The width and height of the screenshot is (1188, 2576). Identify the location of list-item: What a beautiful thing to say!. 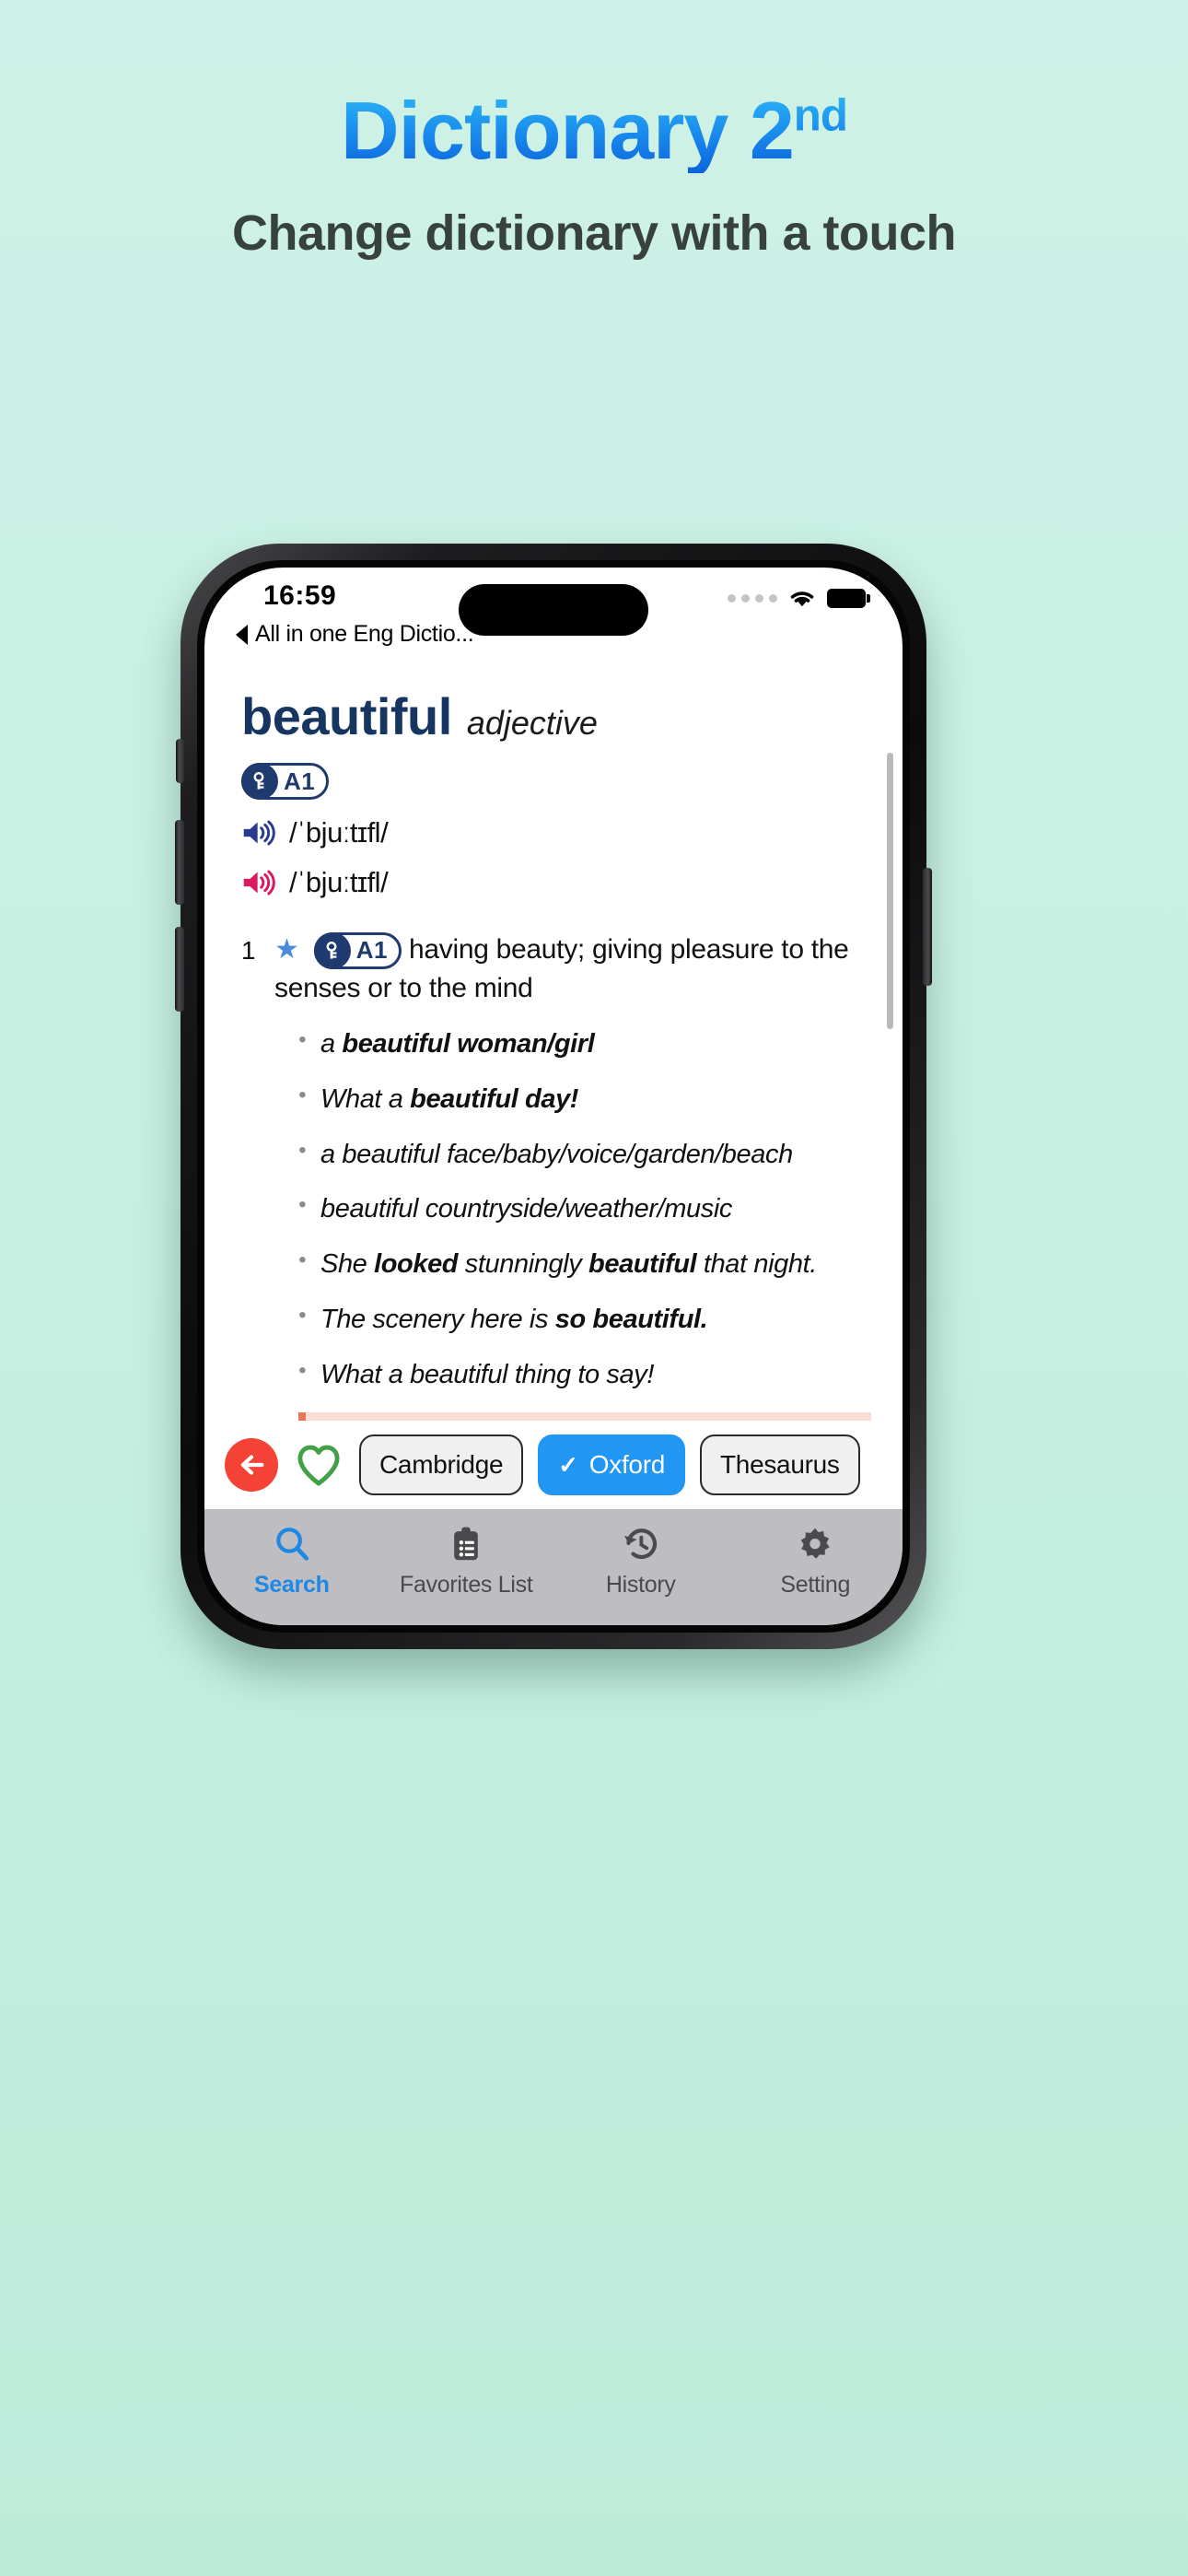
(584, 1374).